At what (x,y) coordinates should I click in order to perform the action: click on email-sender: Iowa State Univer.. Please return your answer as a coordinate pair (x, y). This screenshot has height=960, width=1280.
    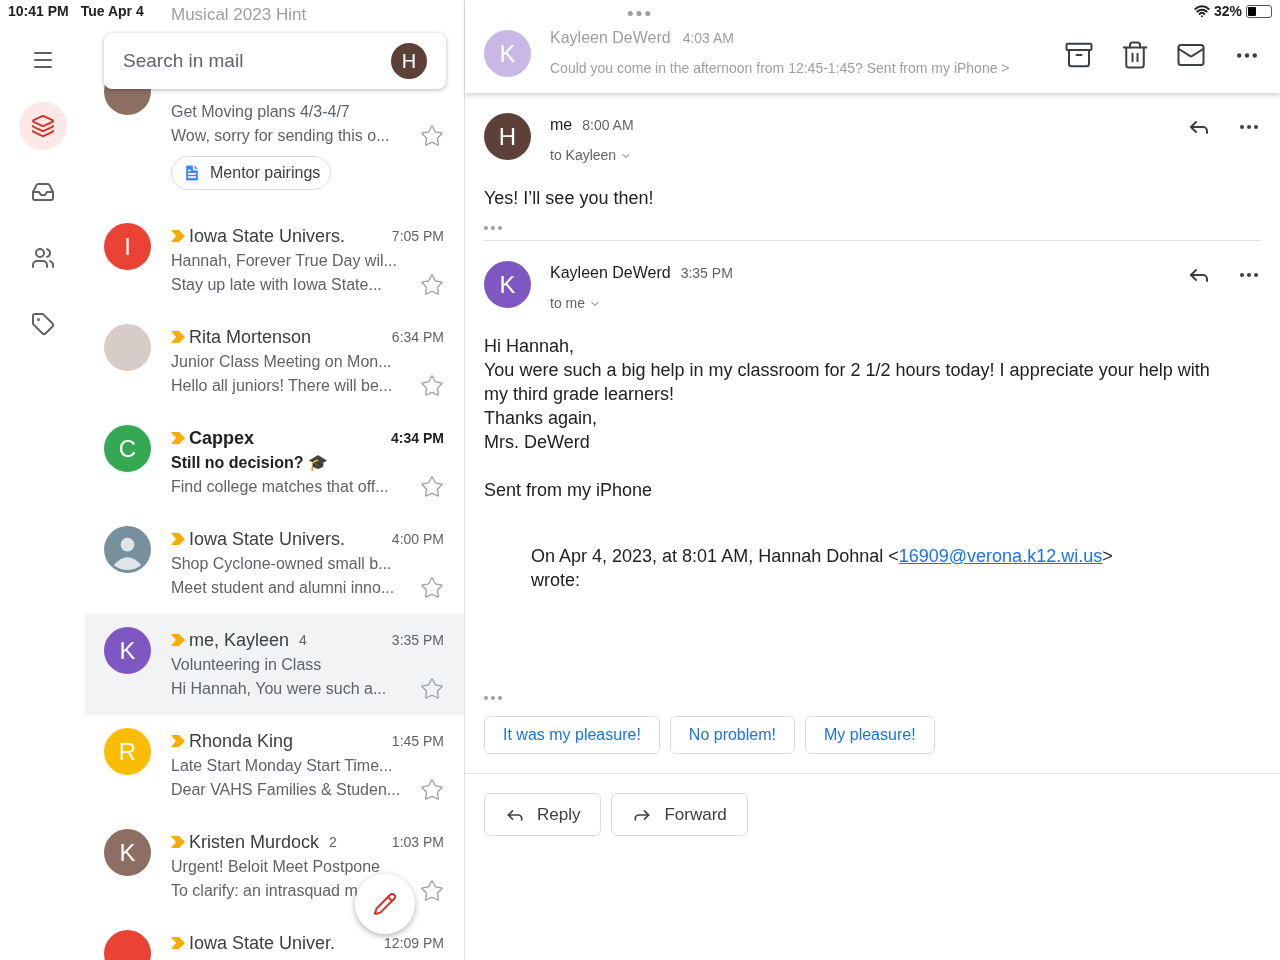
    Looking at the image, I should click on (262, 943).